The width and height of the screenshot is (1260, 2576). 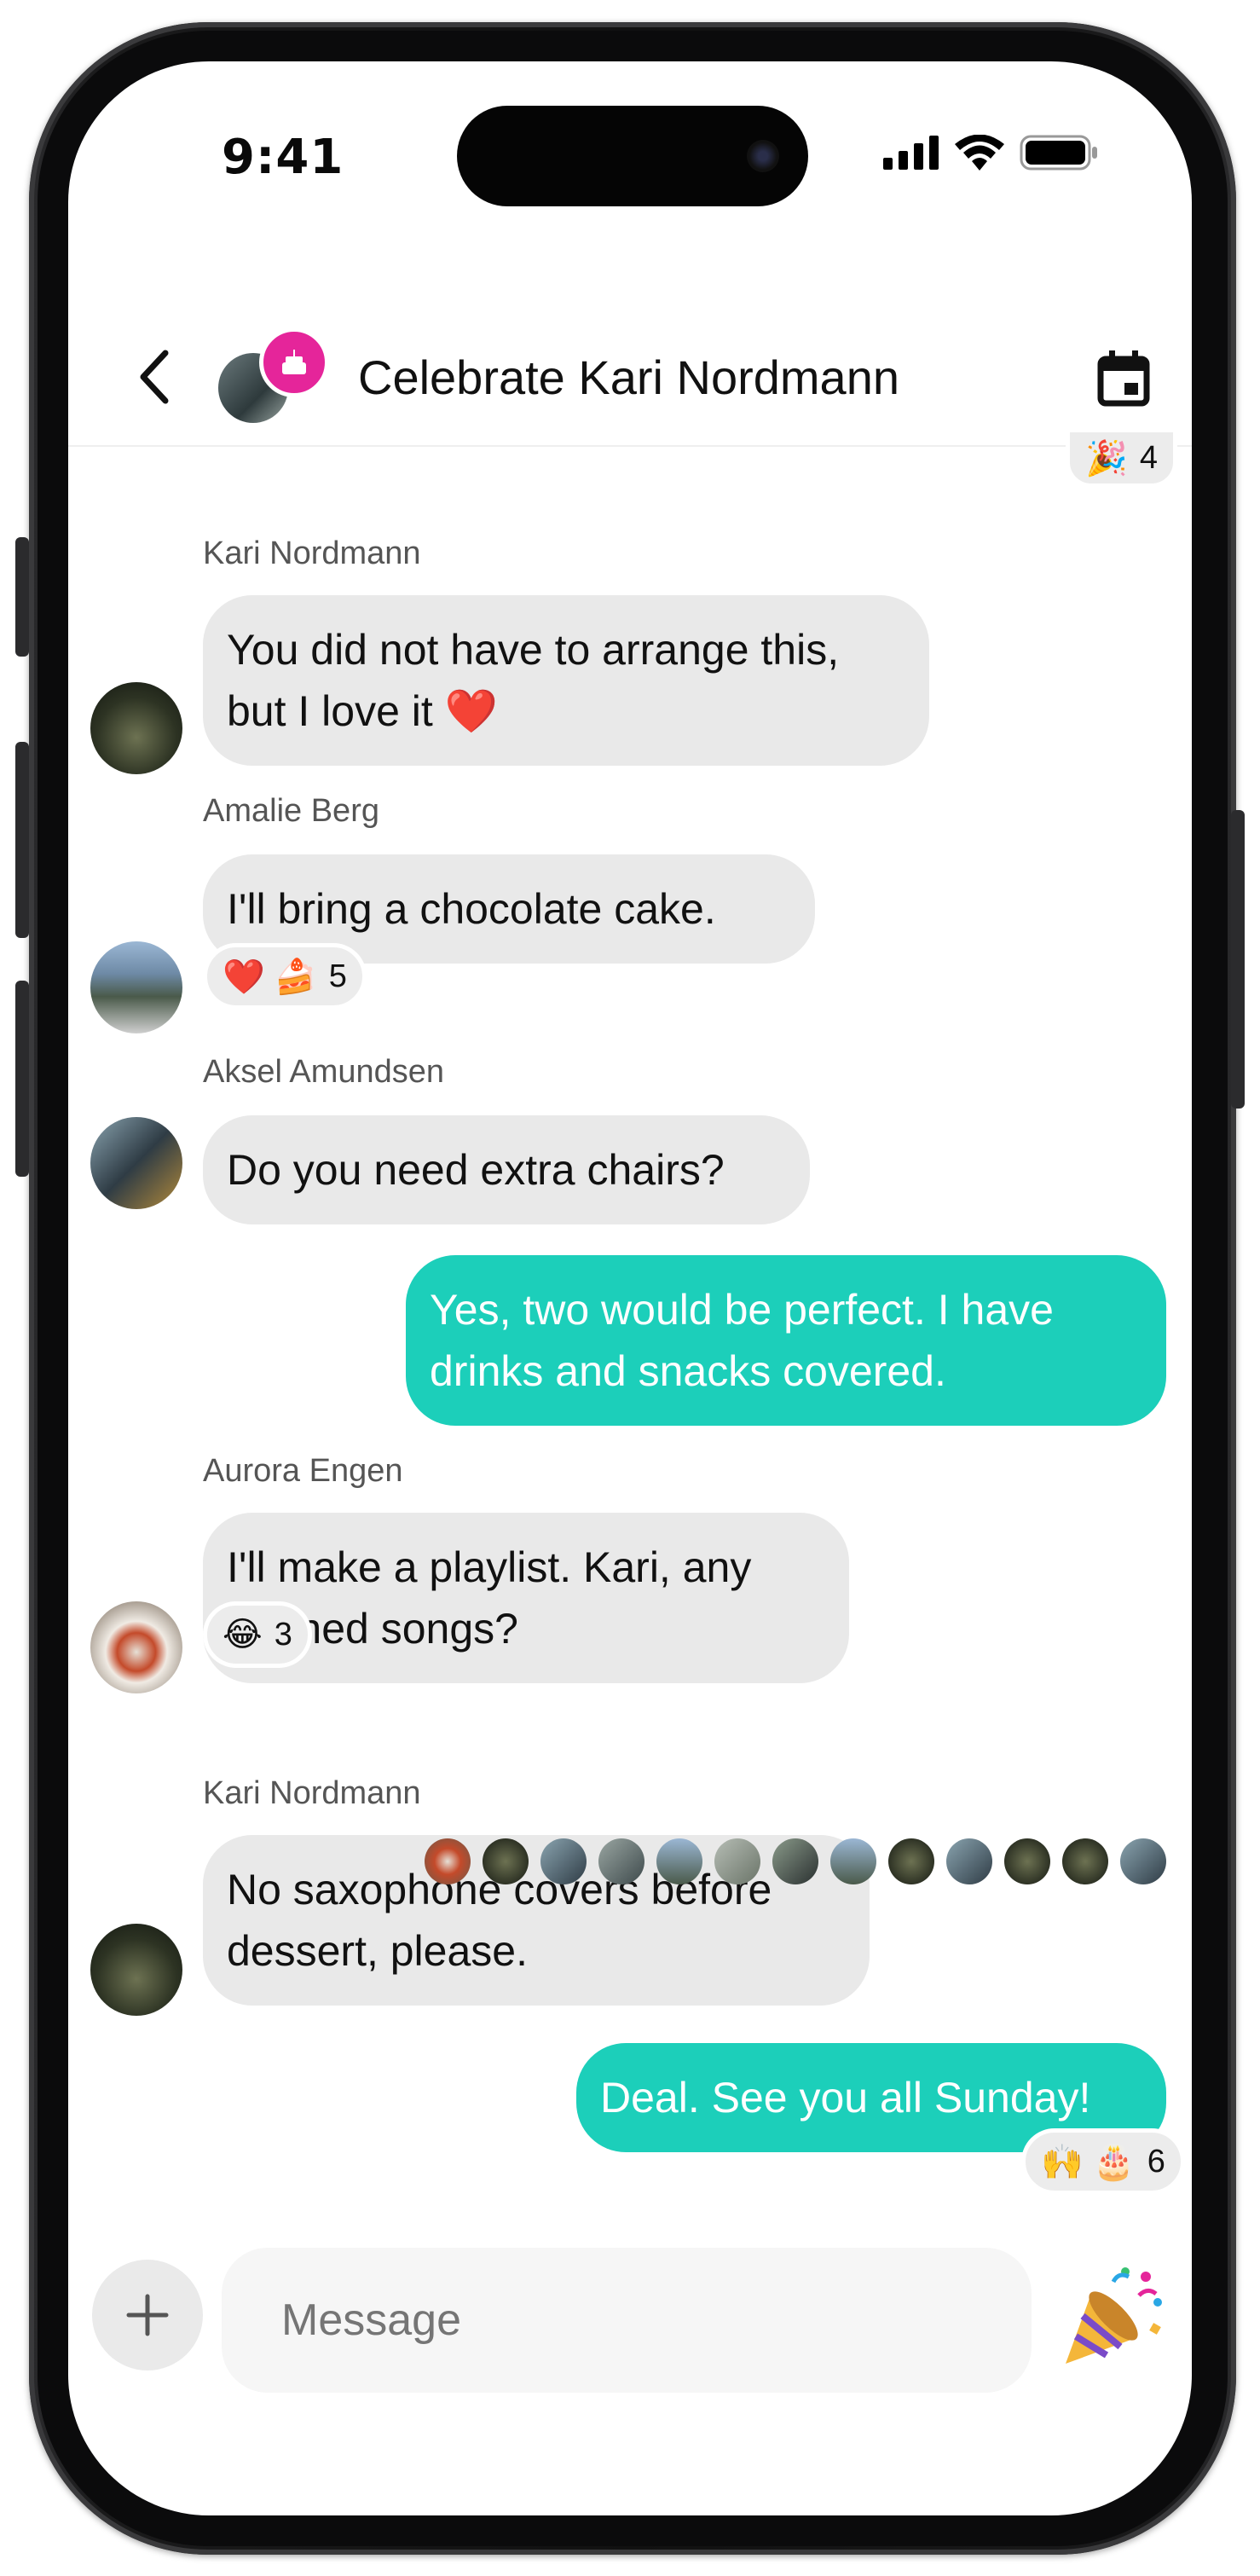 What do you see at coordinates (324, 1072) in the screenshot?
I see `sender-name: Aksel Amundsen` at bounding box center [324, 1072].